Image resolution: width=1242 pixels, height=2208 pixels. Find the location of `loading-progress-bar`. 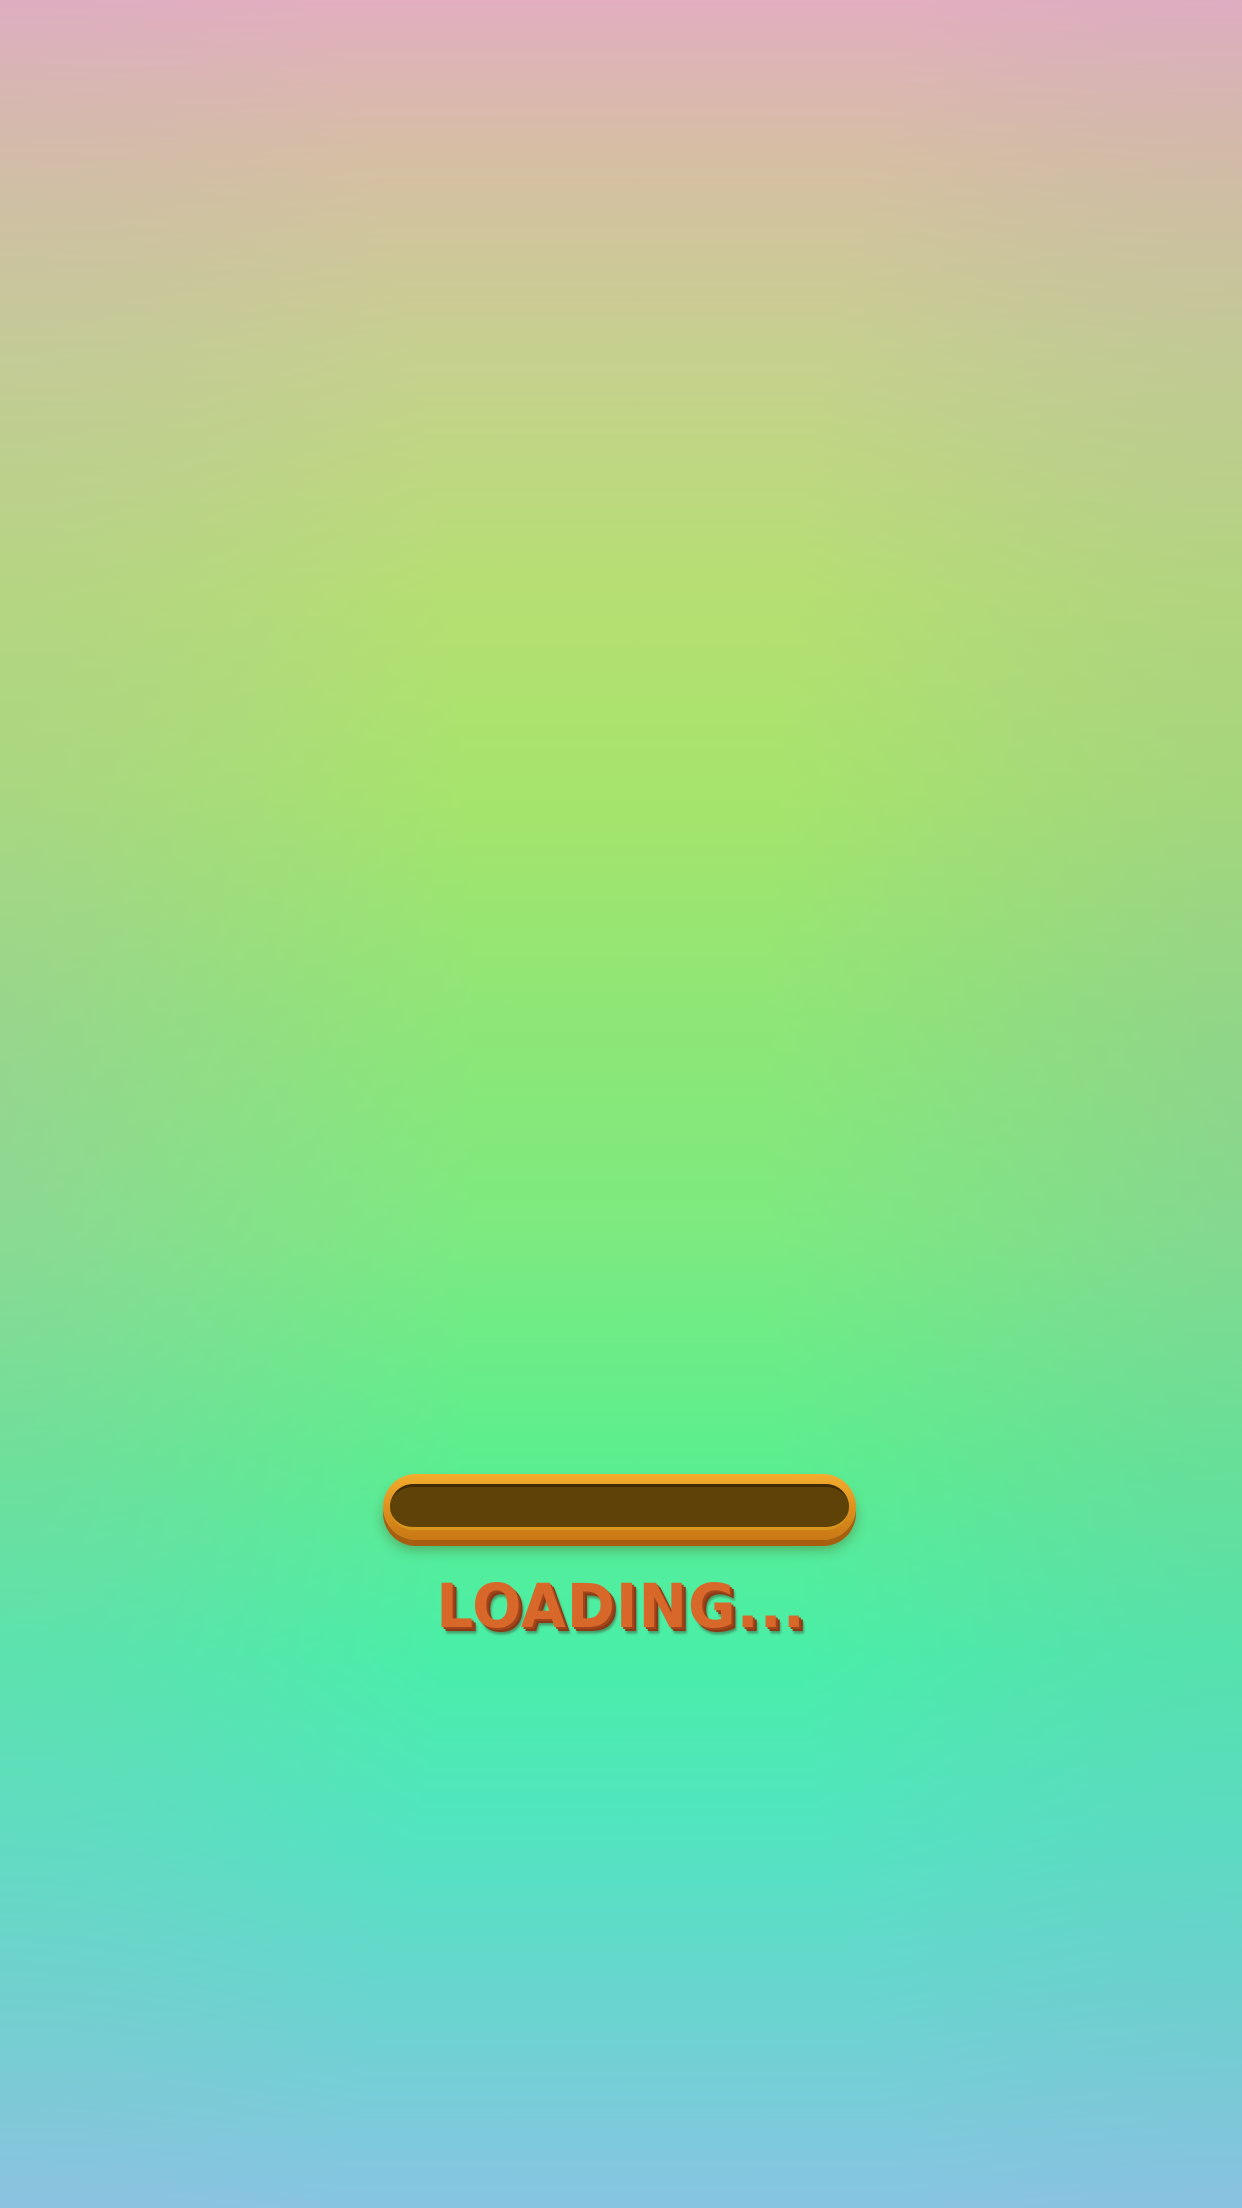

loading-progress-bar is located at coordinates (619, 1507).